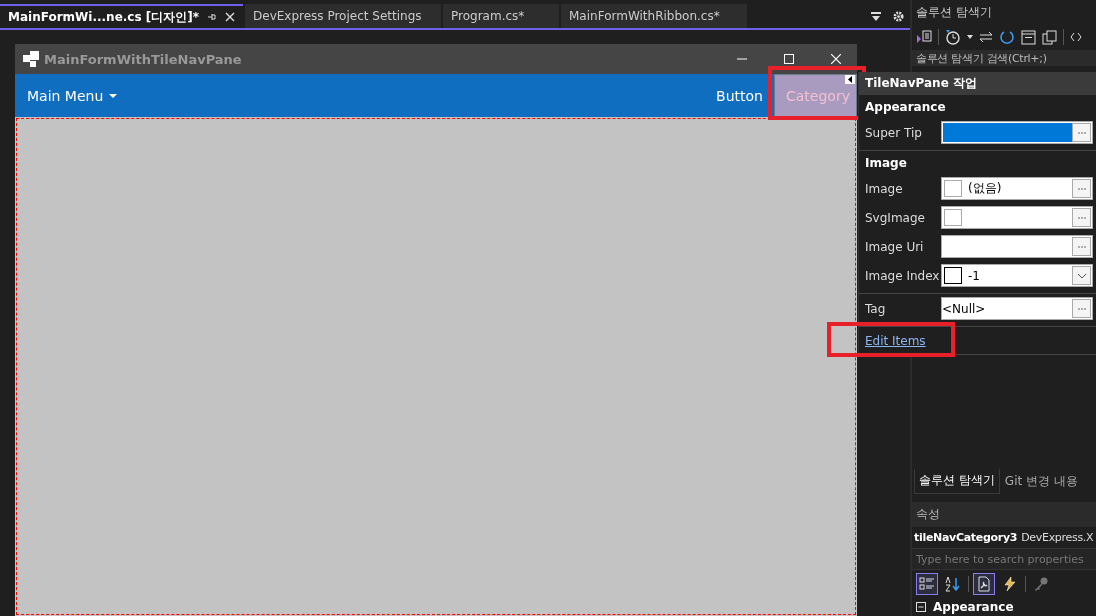  I want to click on solution-icon, so click(924, 37).